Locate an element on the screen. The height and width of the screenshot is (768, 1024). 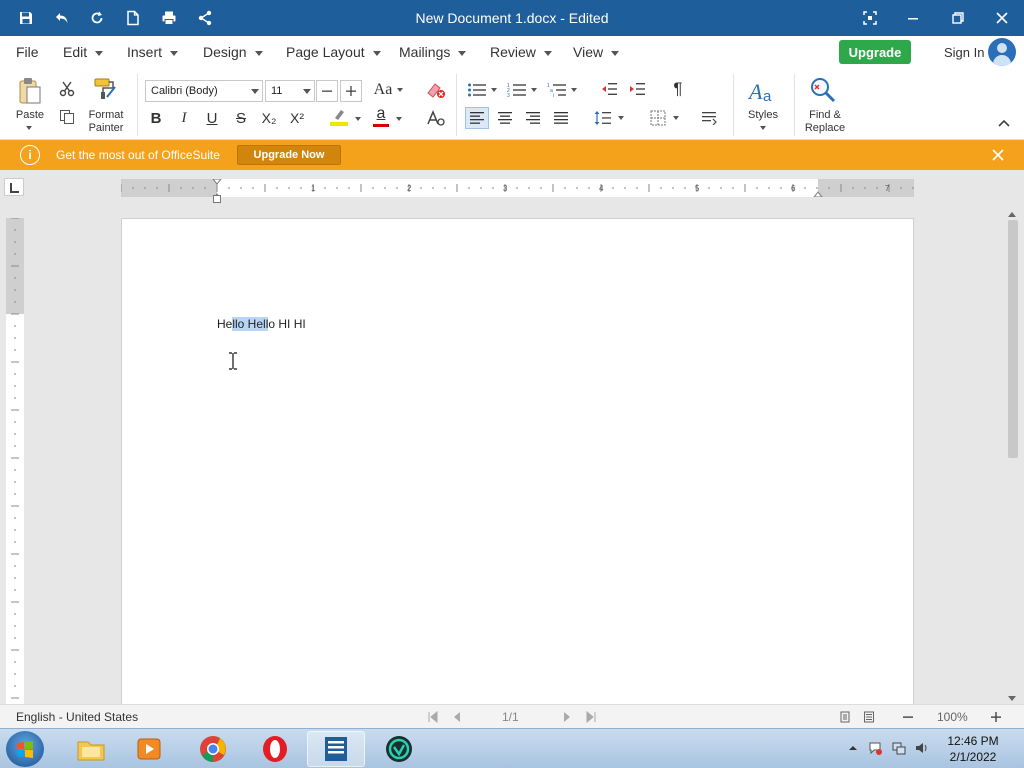
vertical-scrollbar is located at coordinates (1013, 457).